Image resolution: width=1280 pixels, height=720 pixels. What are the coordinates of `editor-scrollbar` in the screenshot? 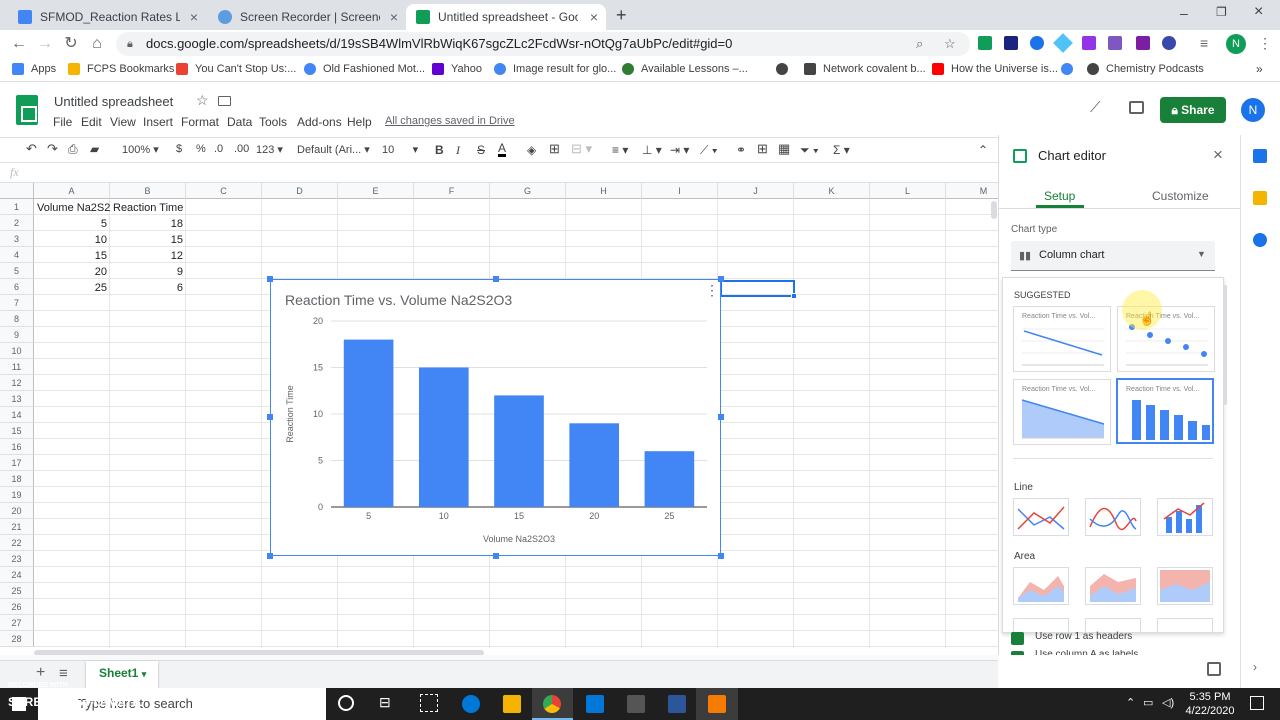 It's located at (1225, 345).